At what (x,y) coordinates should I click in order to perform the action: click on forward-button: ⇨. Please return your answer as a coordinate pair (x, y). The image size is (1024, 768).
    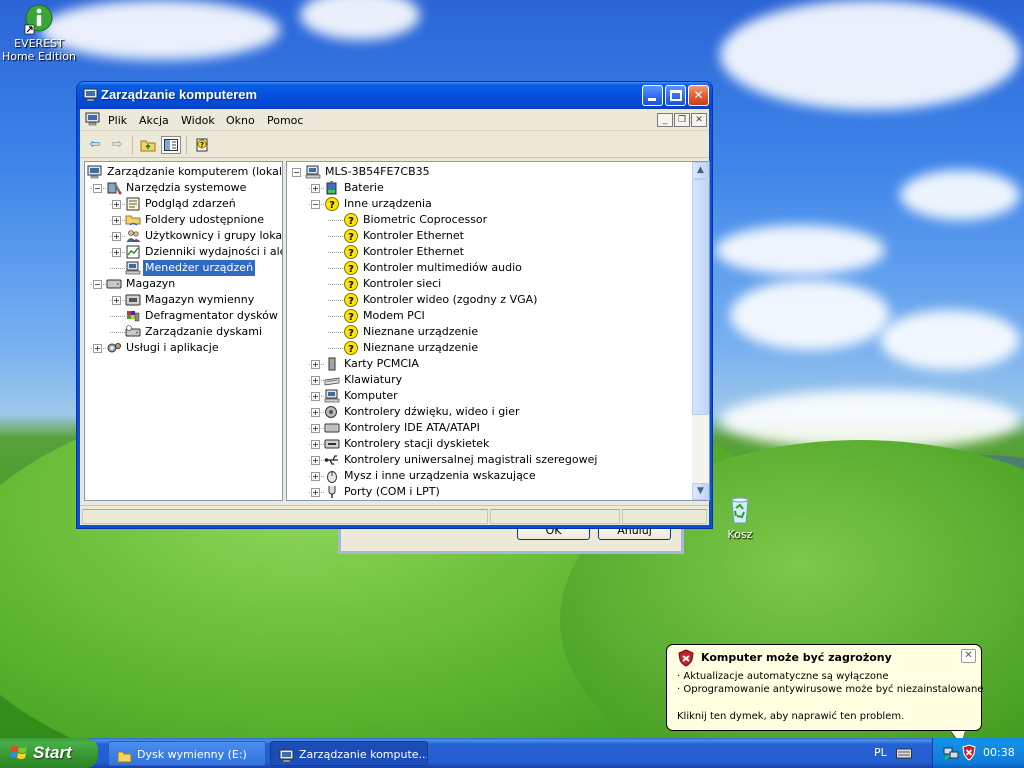
    Looking at the image, I should click on (117, 145).